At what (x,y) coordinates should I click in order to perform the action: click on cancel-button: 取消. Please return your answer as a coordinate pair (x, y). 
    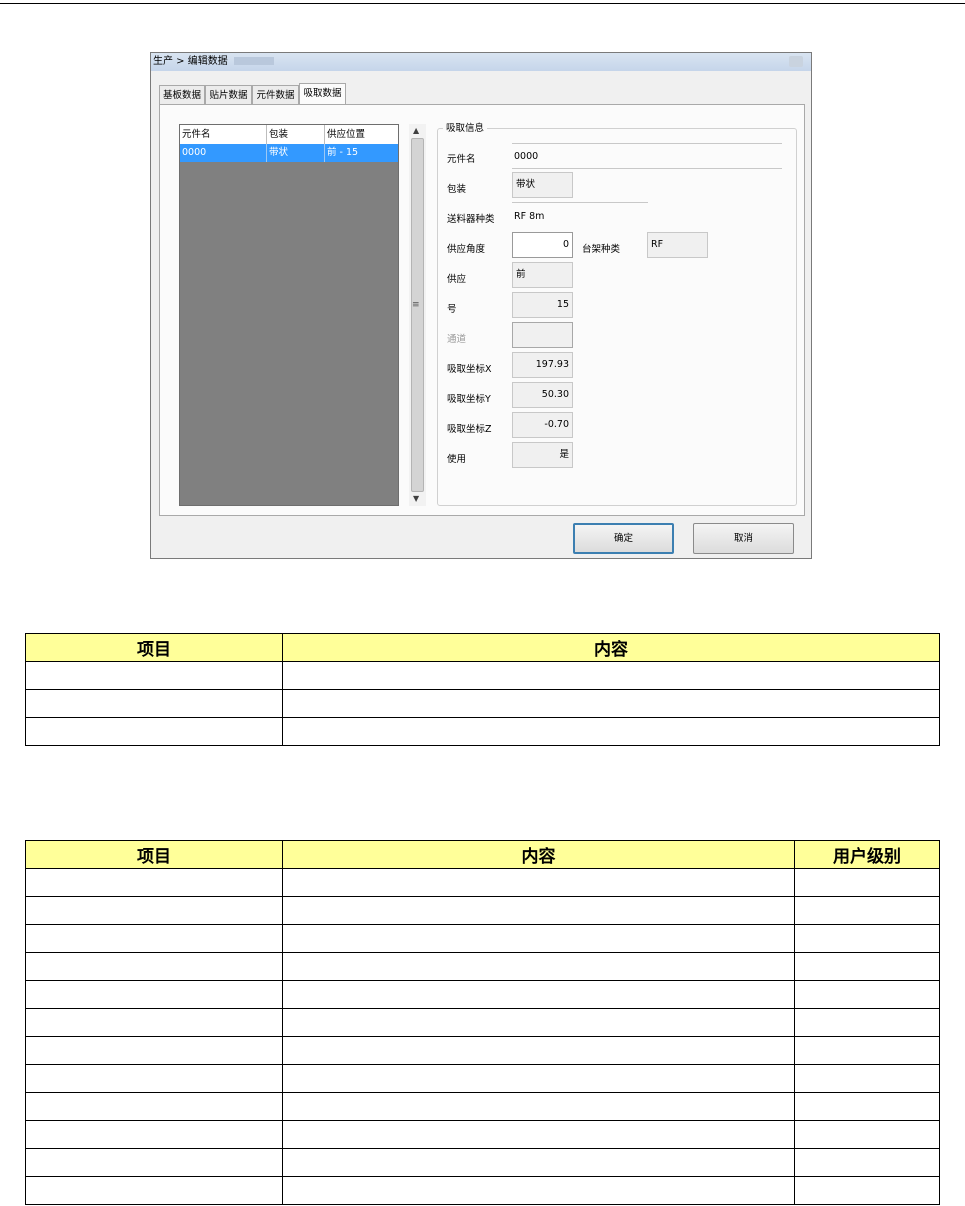
    Looking at the image, I should click on (743, 538).